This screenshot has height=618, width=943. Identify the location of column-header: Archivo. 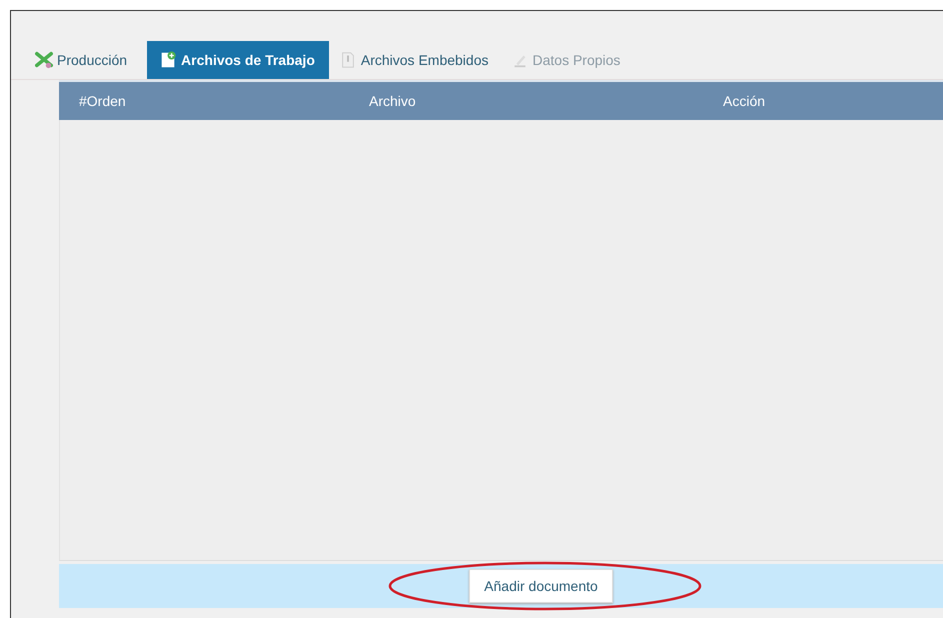
(392, 101).